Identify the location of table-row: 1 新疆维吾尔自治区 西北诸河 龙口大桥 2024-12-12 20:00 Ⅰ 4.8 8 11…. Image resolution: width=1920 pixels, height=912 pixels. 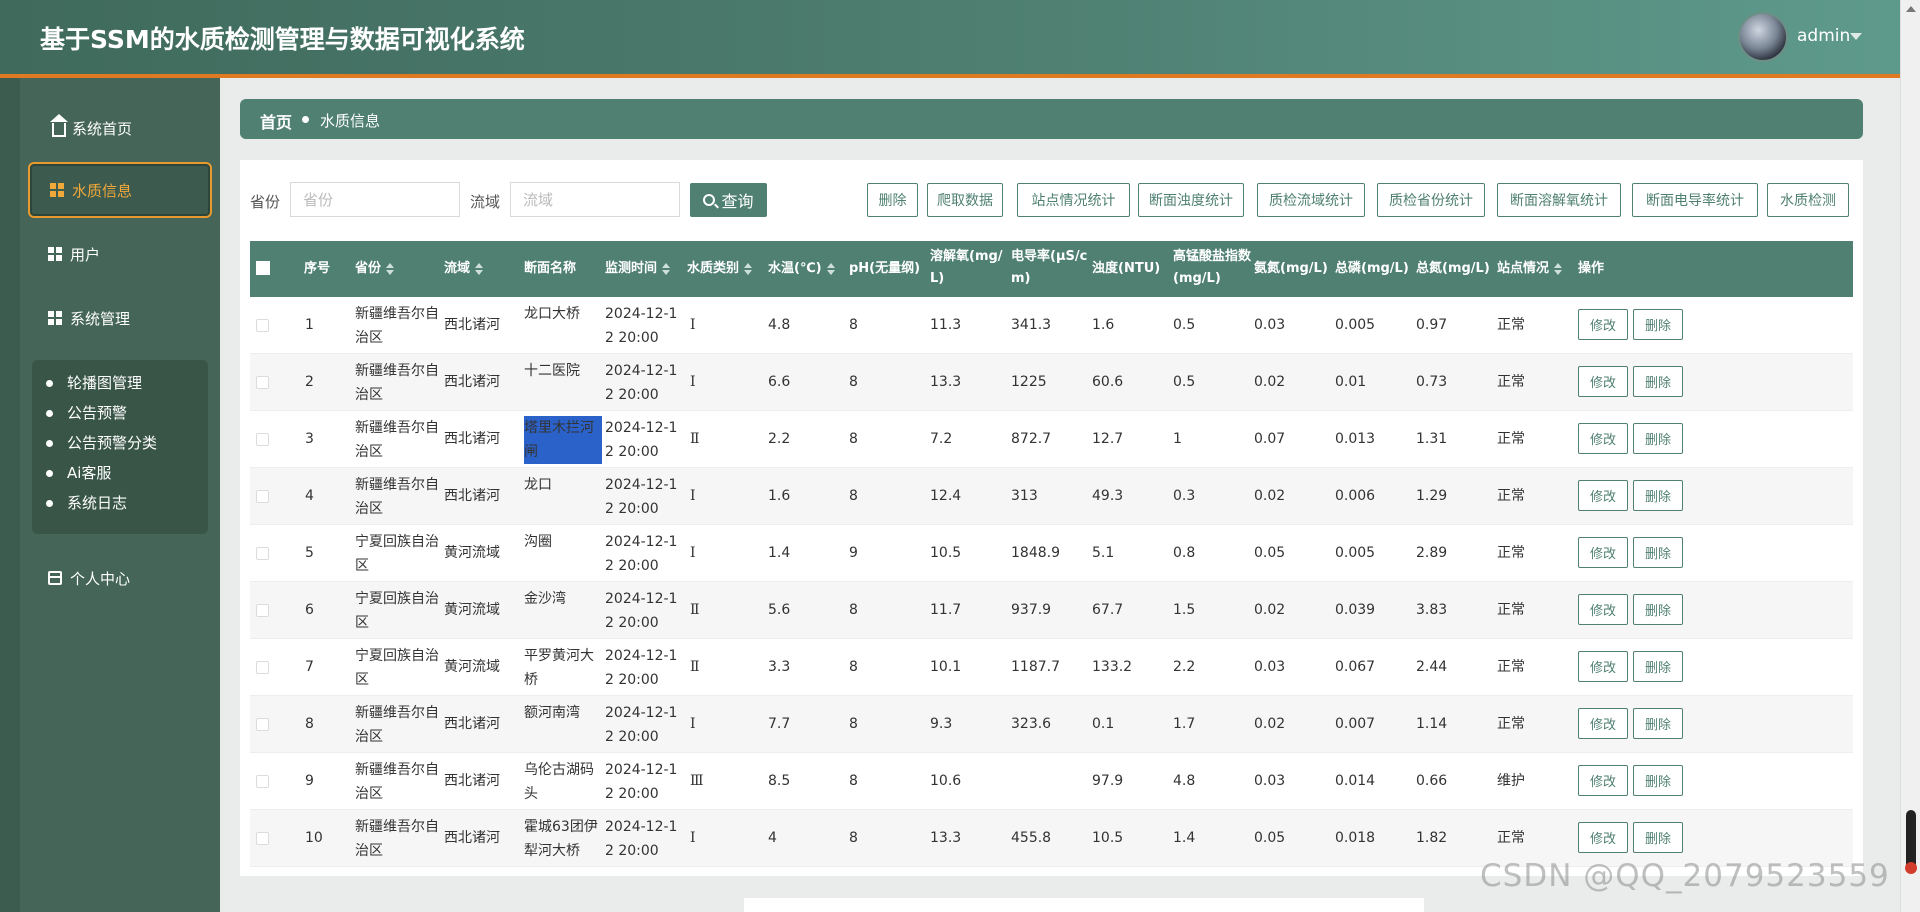
(1051, 325).